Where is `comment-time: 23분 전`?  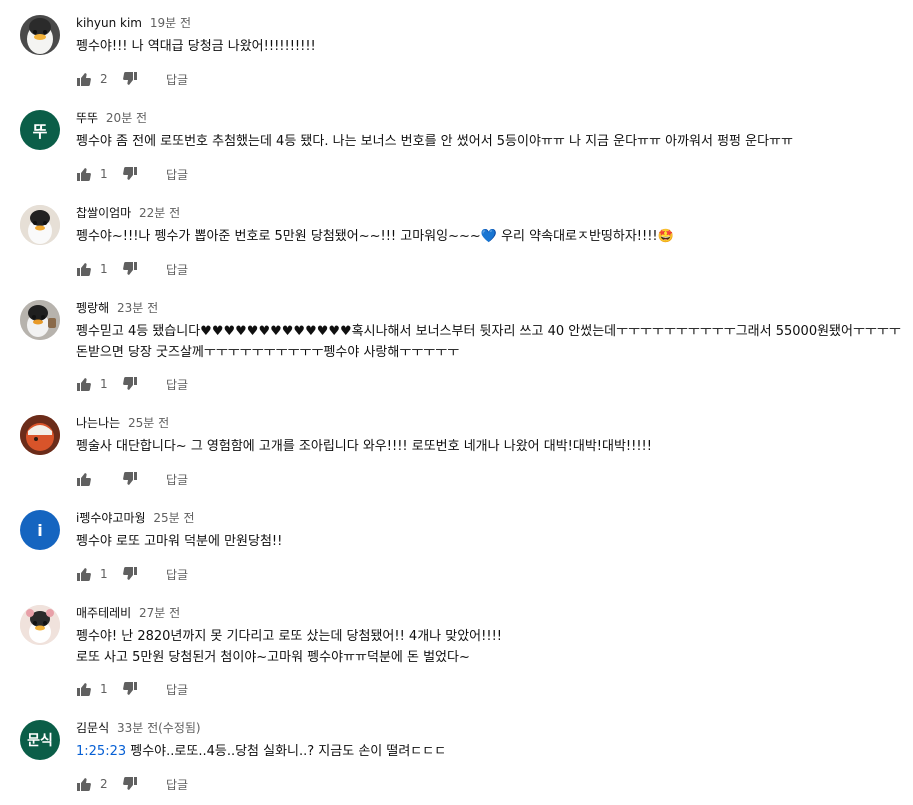
comment-time: 23분 전 is located at coordinates (137, 308).